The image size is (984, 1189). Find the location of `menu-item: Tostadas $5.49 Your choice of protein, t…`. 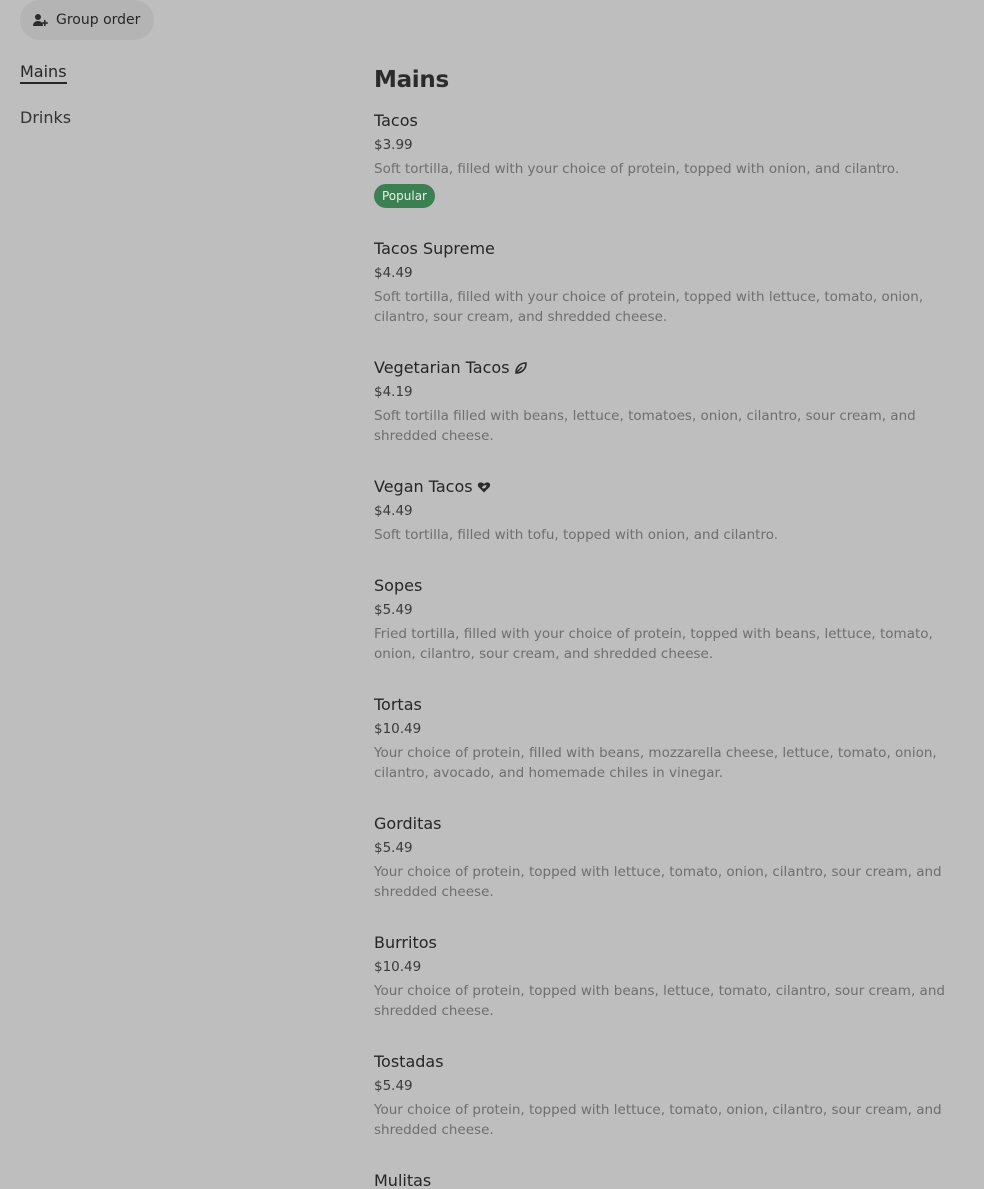

menu-item: Tostadas $5.49 Your choice of protein, t… is located at coordinates (664, 1095).